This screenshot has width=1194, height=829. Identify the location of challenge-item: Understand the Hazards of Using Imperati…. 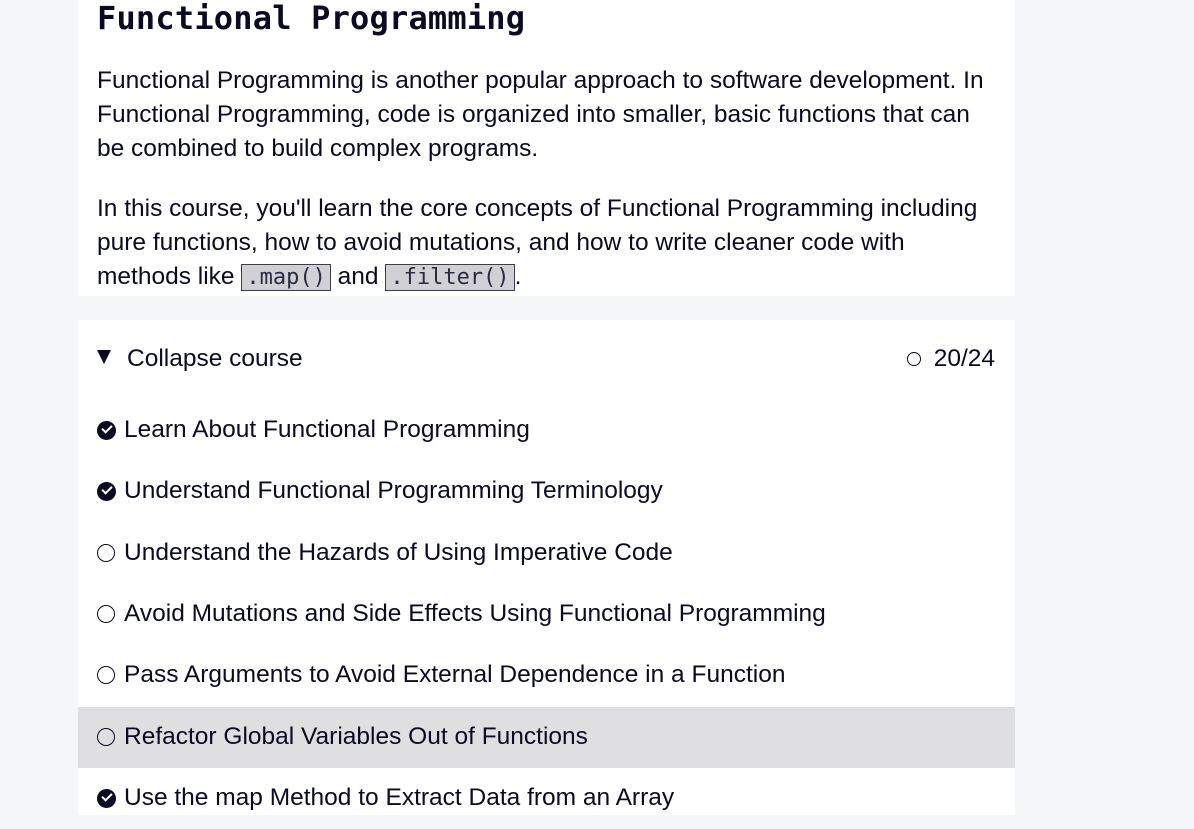
(546, 553).